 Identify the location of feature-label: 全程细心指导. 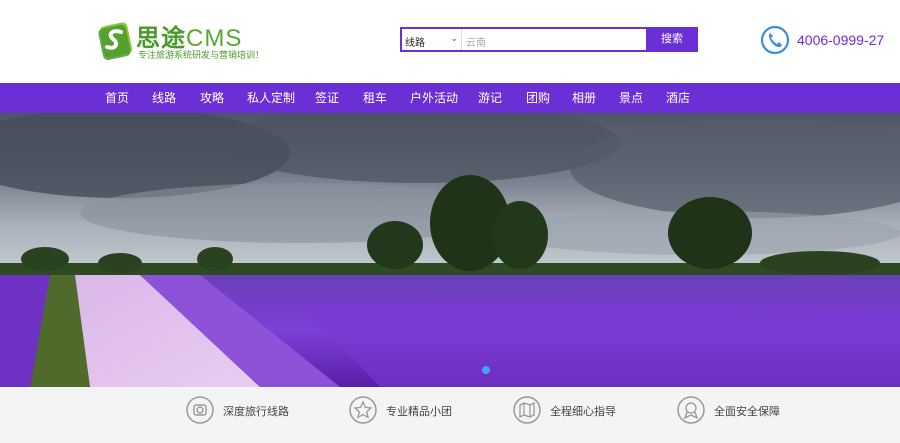
(583, 412).